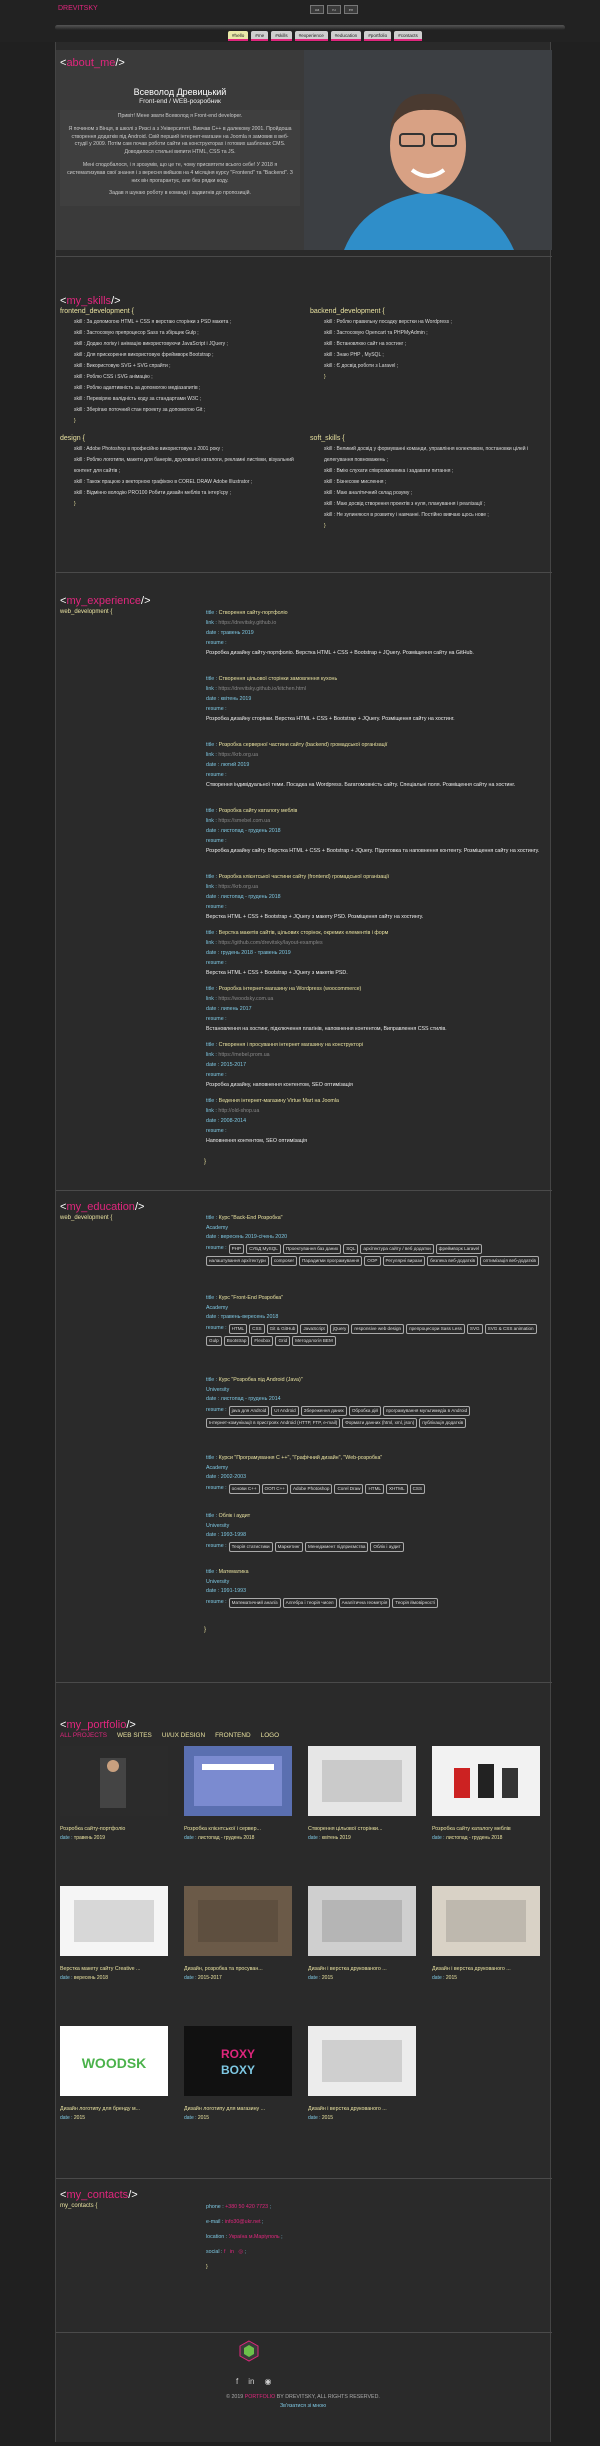 This screenshot has width=600, height=2446. What do you see at coordinates (233, 2252) in the screenshot?
I see `contact-social-icons: f in ◎` at bounding box center [233, 2252].